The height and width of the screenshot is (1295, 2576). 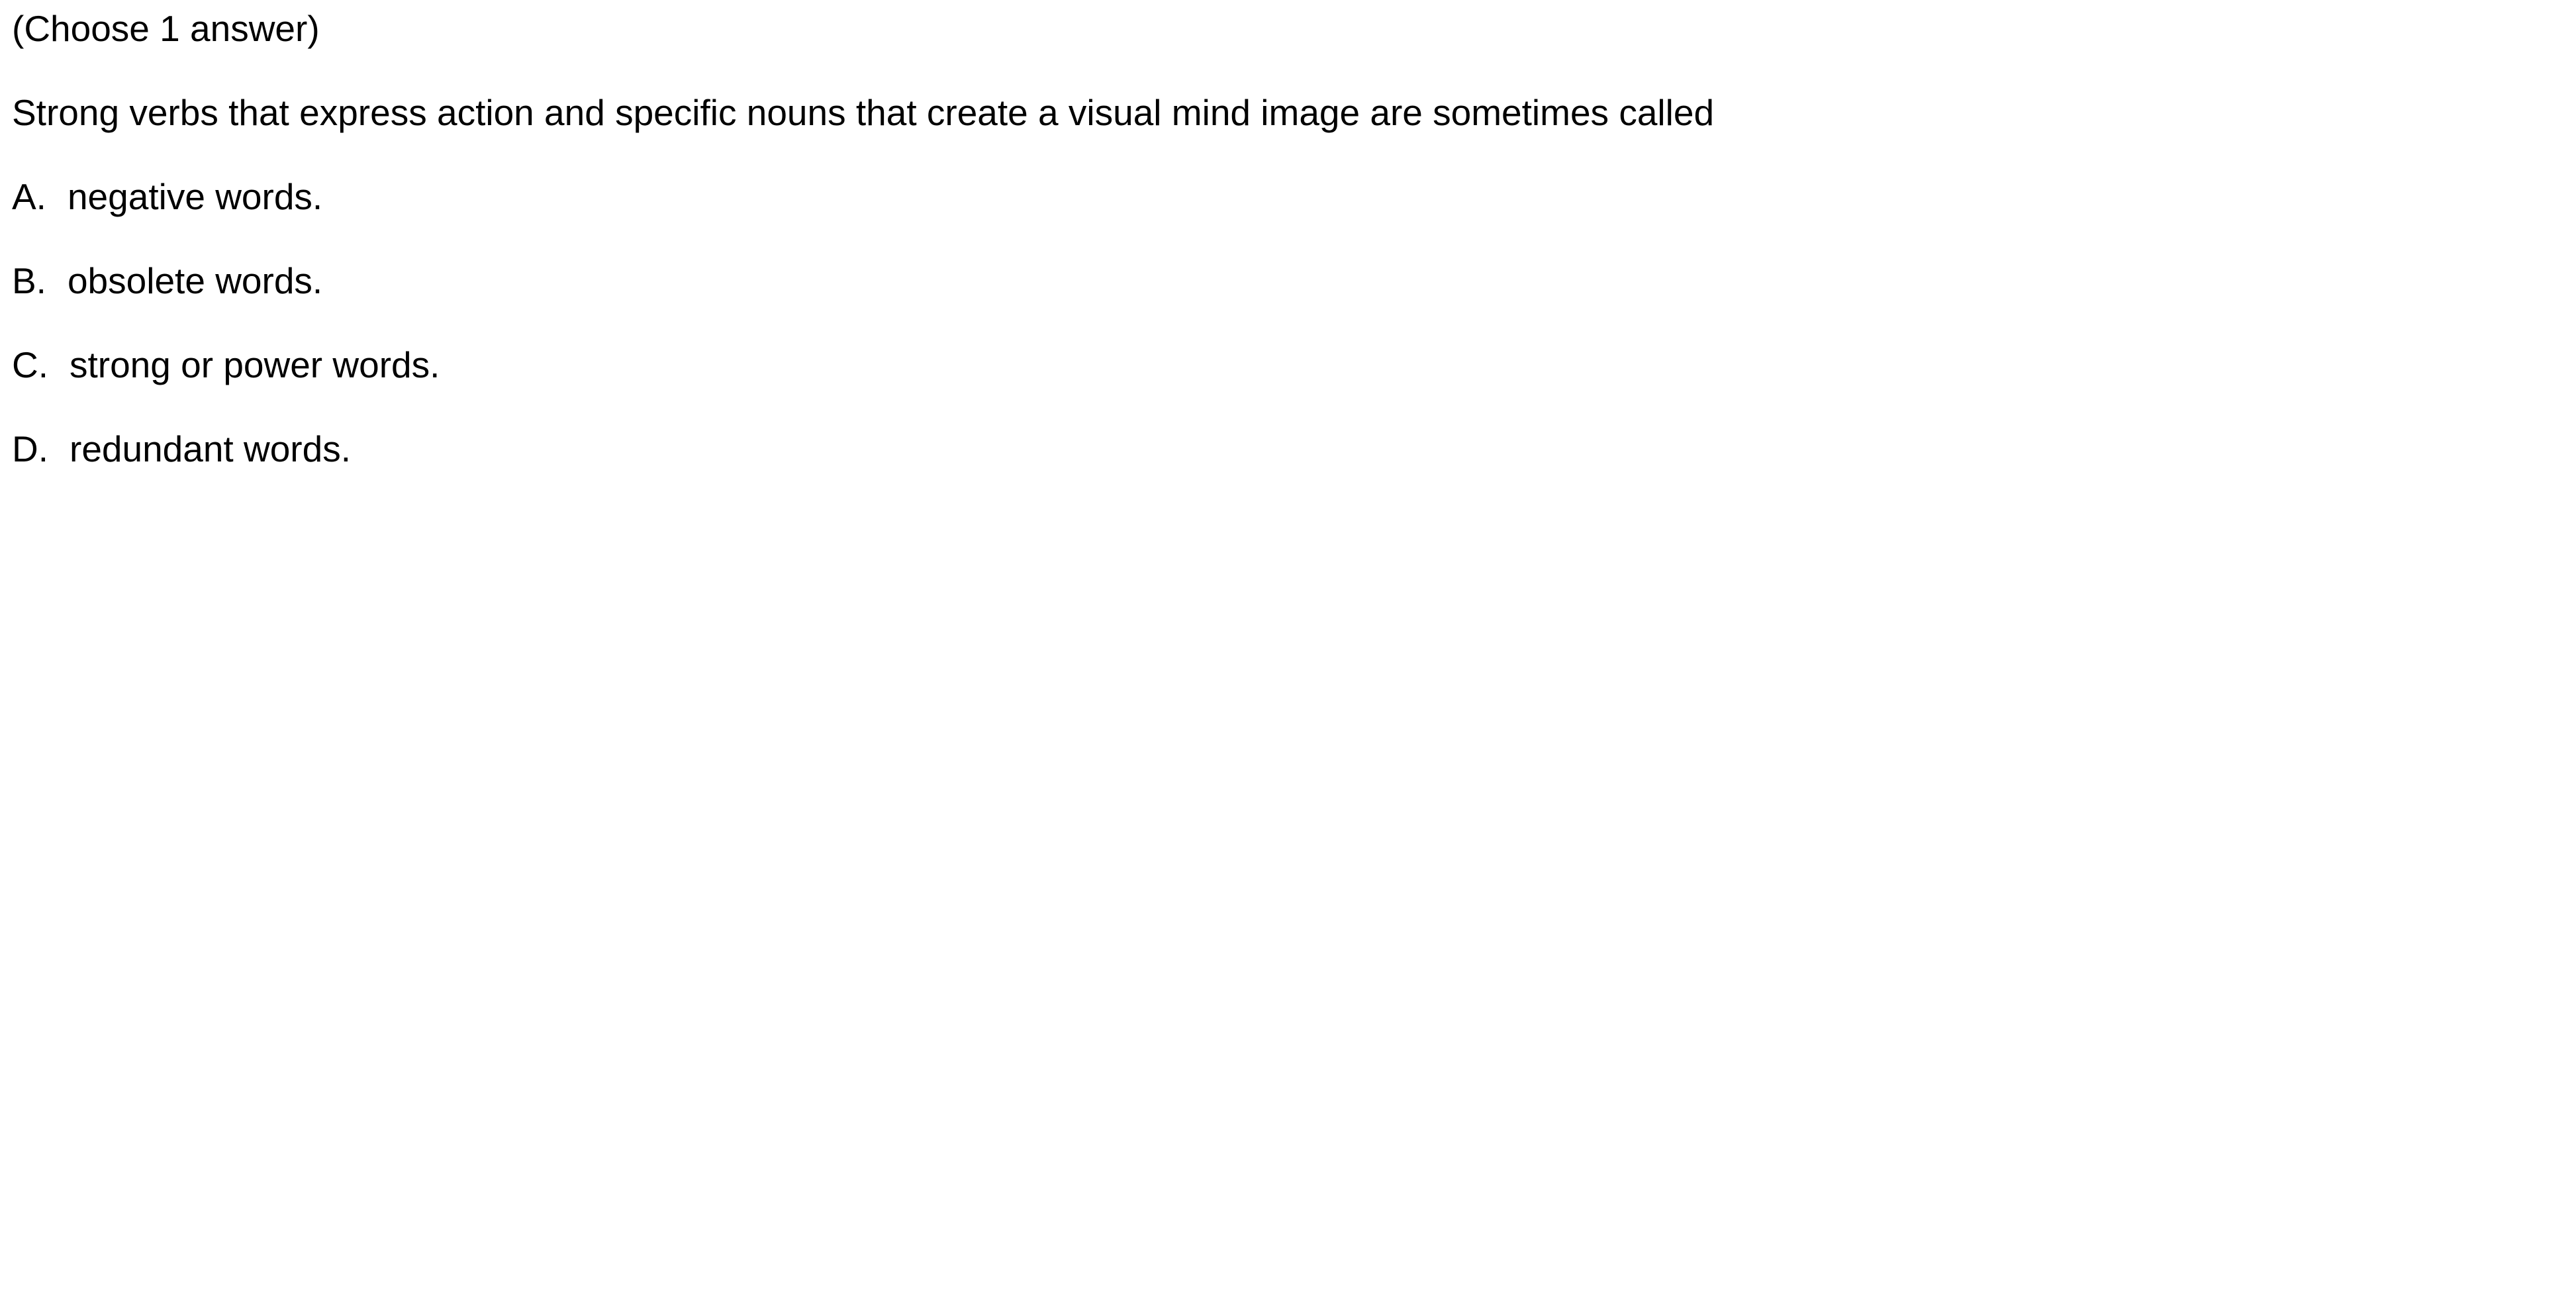 I want to click on answer-option-a: A. negative words., so click(x=167, y=197).